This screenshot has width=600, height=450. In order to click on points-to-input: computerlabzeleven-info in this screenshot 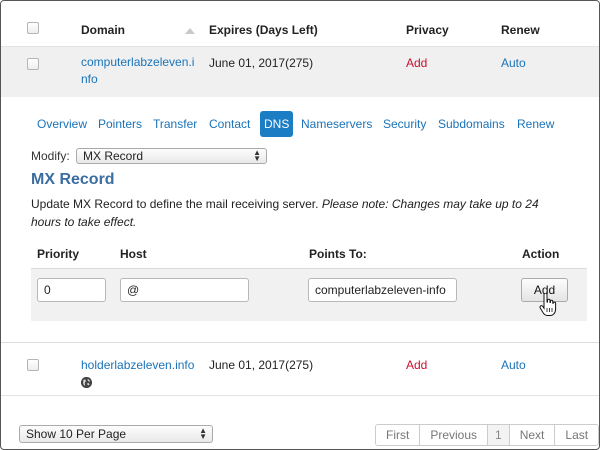, I will do `click(382, 290)`.